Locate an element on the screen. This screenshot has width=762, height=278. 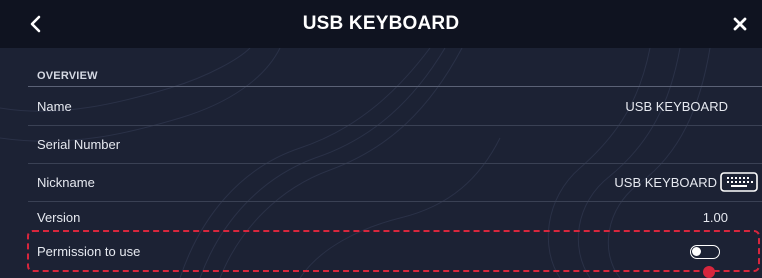
row-name: Name USB KEYBOARD is located at coordinates (395, 106).